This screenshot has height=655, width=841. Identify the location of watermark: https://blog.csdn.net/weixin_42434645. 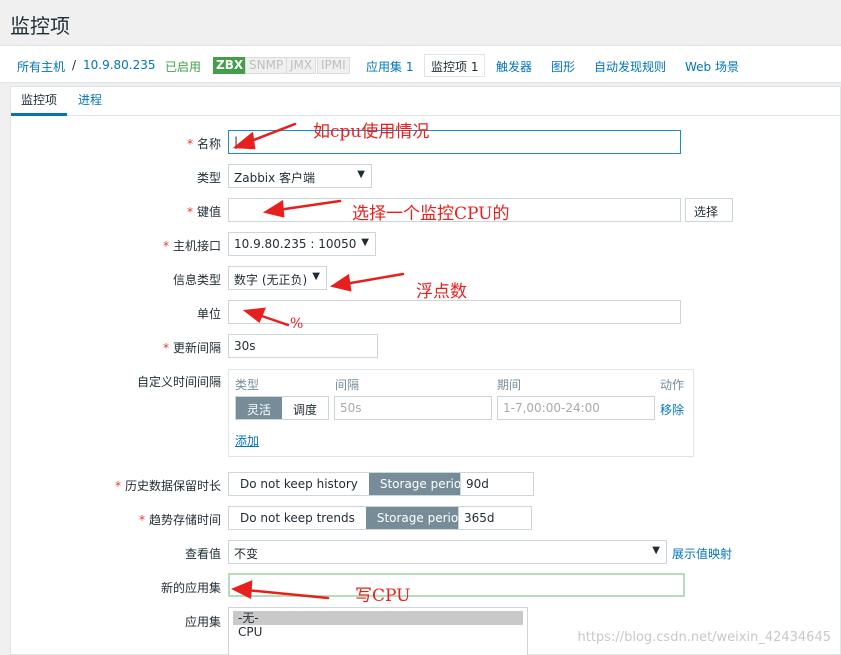
(704, 637).